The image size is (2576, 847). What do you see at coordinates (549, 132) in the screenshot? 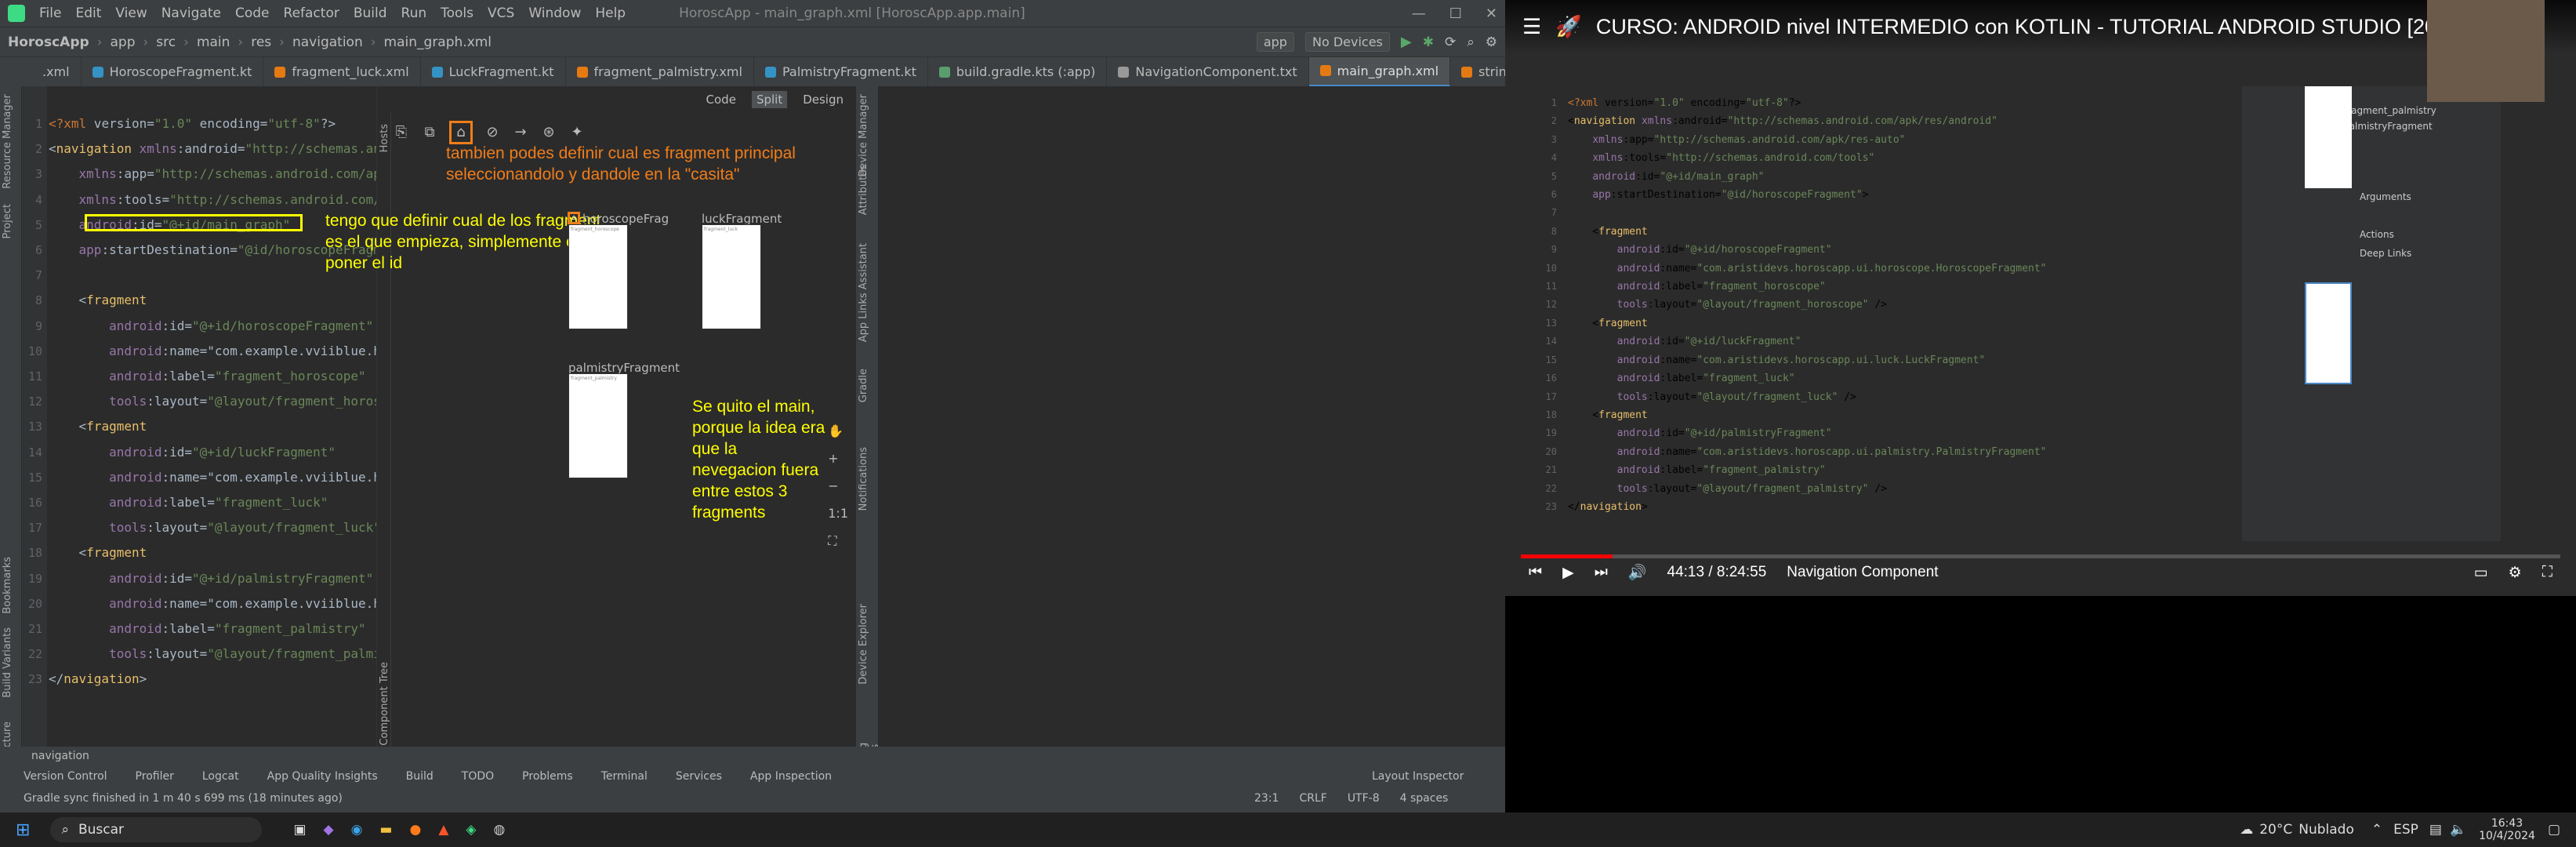
I see `auto-arrange-icon: ⊛` at bounding box center [549, 132].